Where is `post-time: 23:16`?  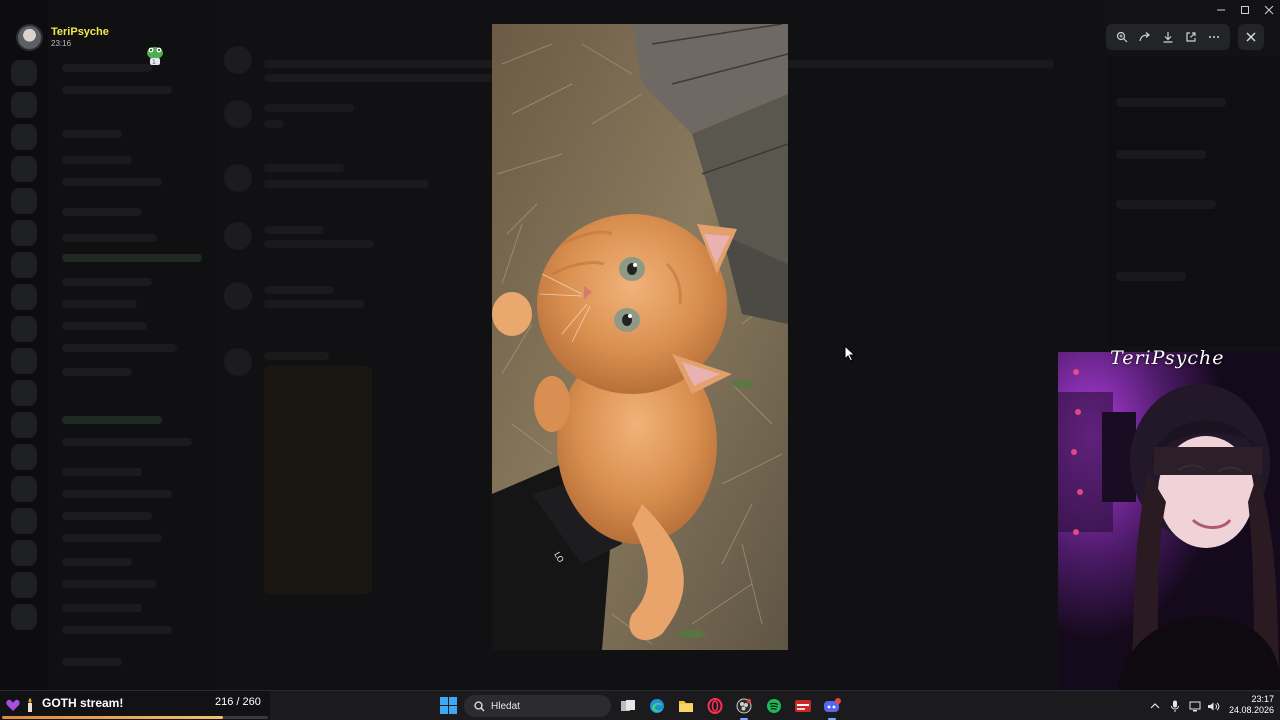
post-time: 23:16 is located at coordinates (61, 43).